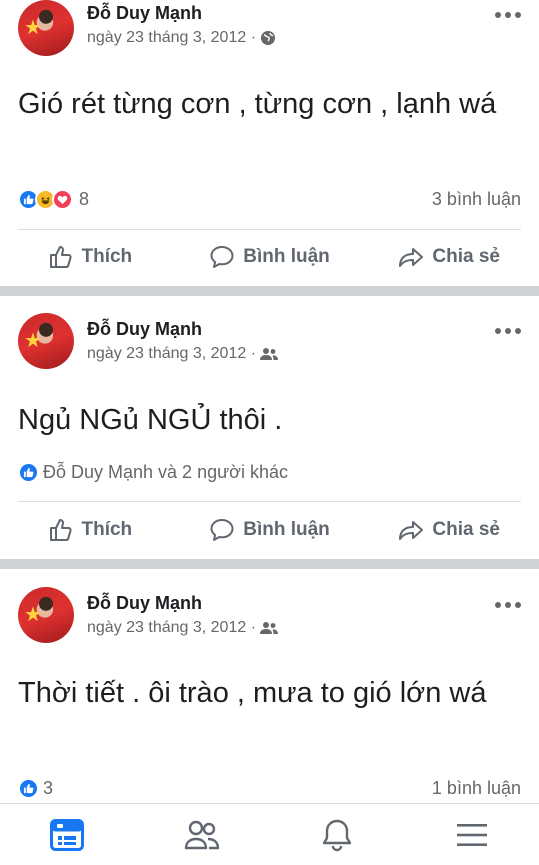 The height and width of the screenshot is (865, 539). I want to click on tab-menu, so click(471, 834).